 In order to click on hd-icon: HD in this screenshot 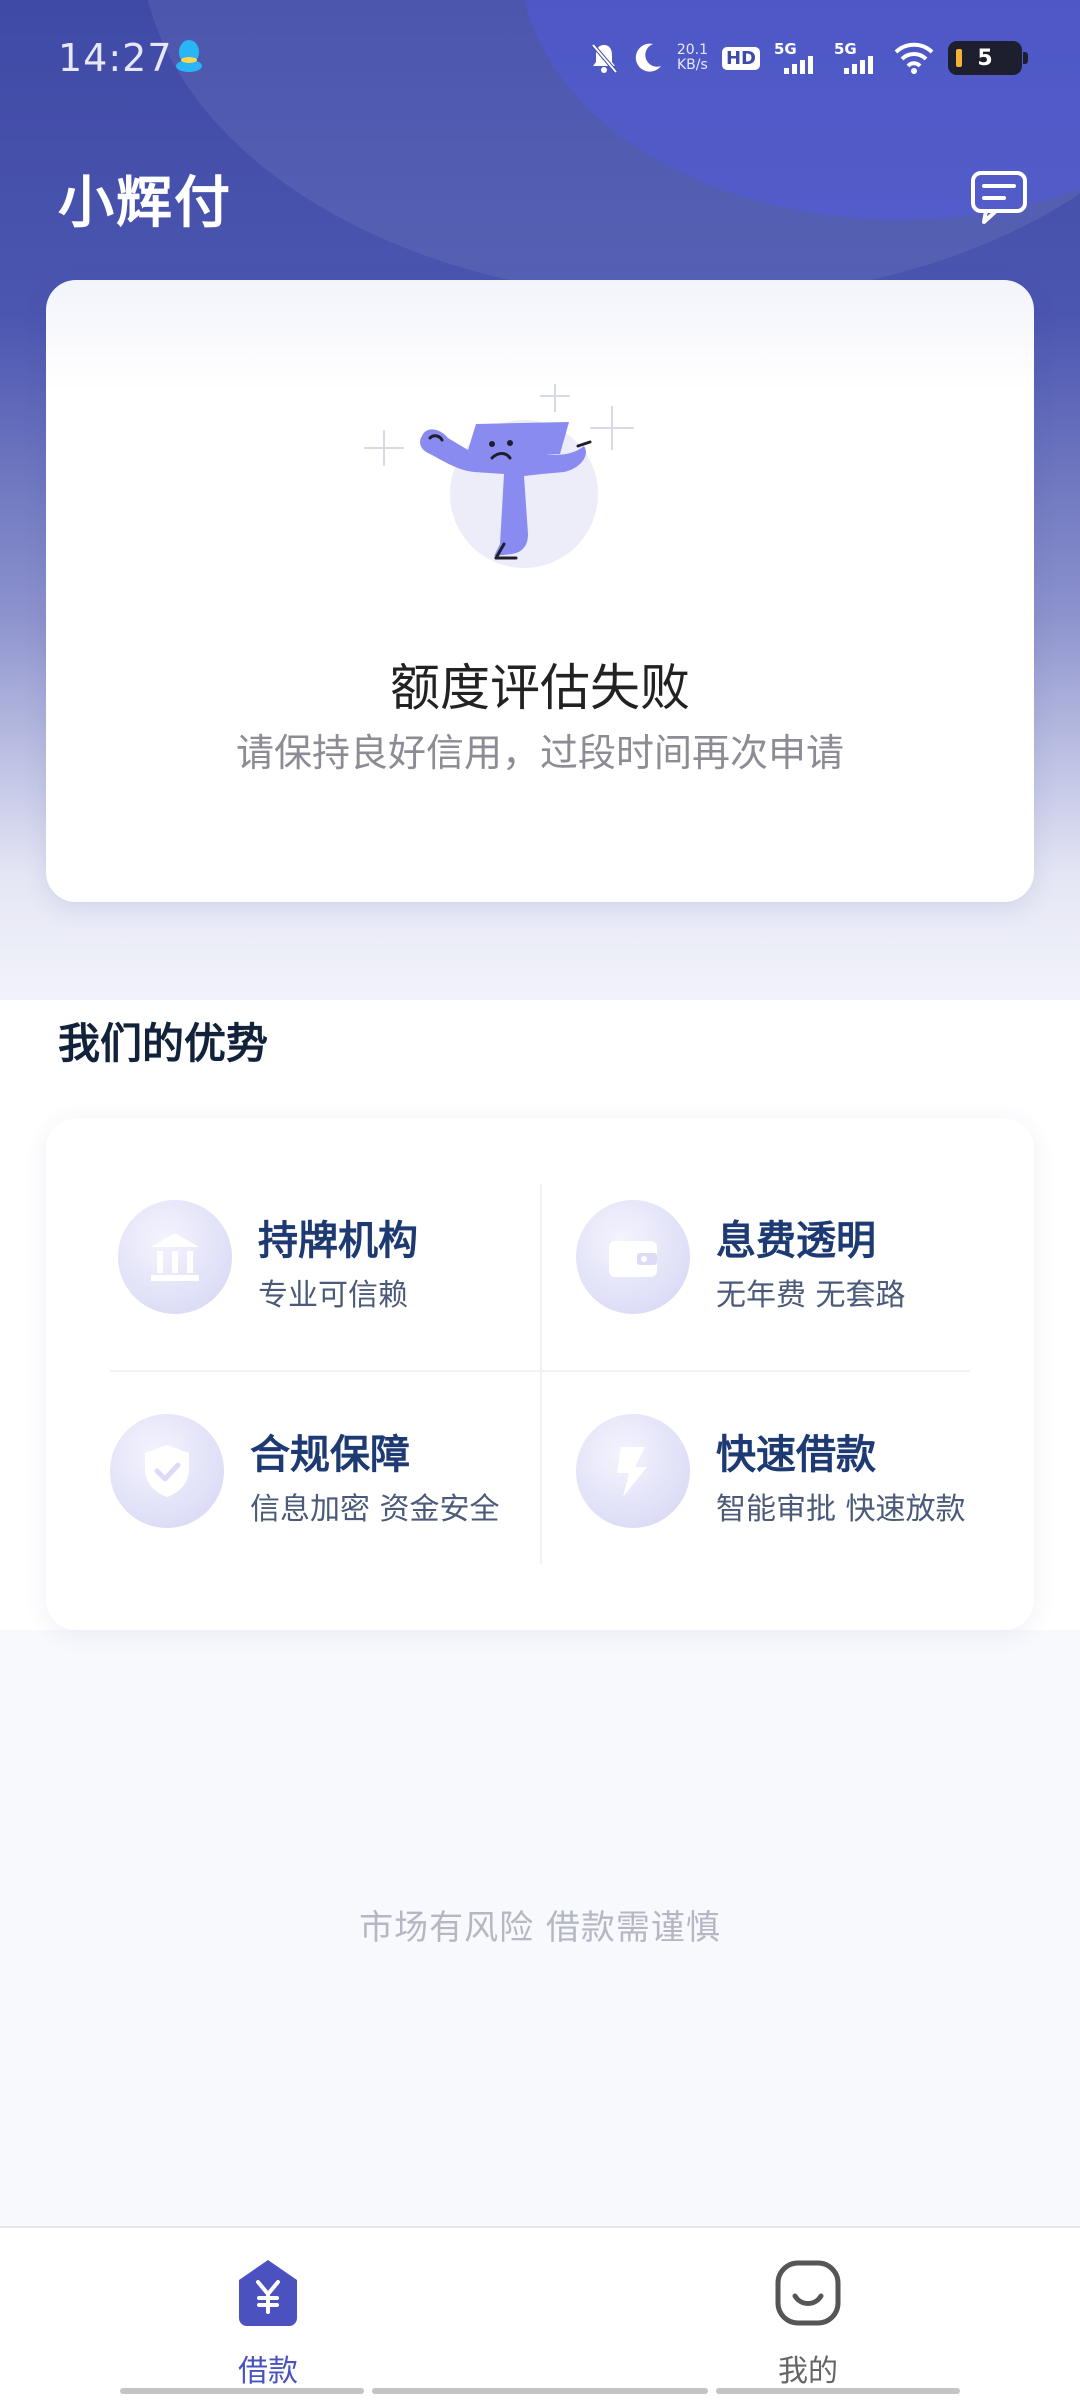, I will do `click(740, 58)`.